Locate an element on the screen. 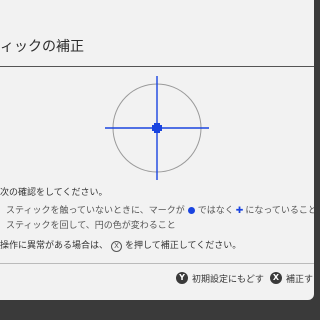  header-divider is located at coordinates (157, 66).